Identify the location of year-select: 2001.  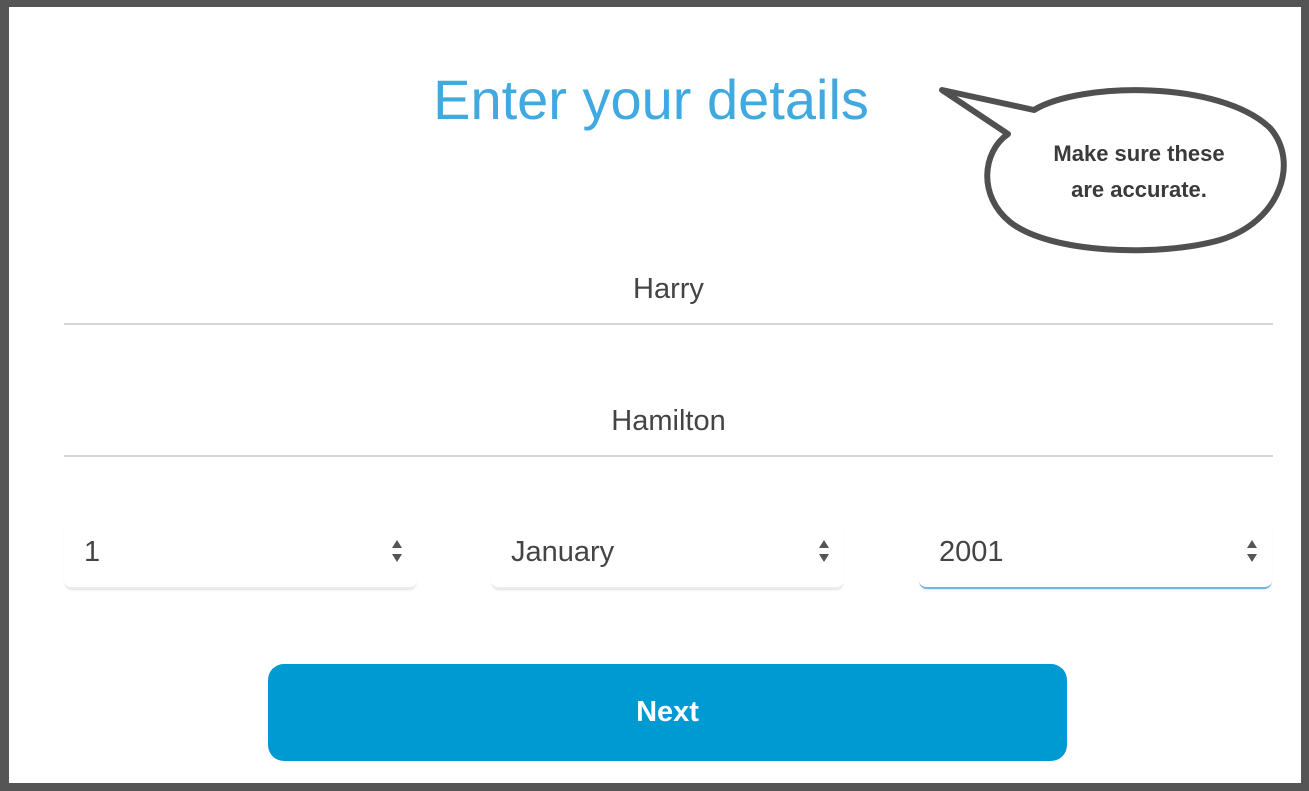
(1095, 554).